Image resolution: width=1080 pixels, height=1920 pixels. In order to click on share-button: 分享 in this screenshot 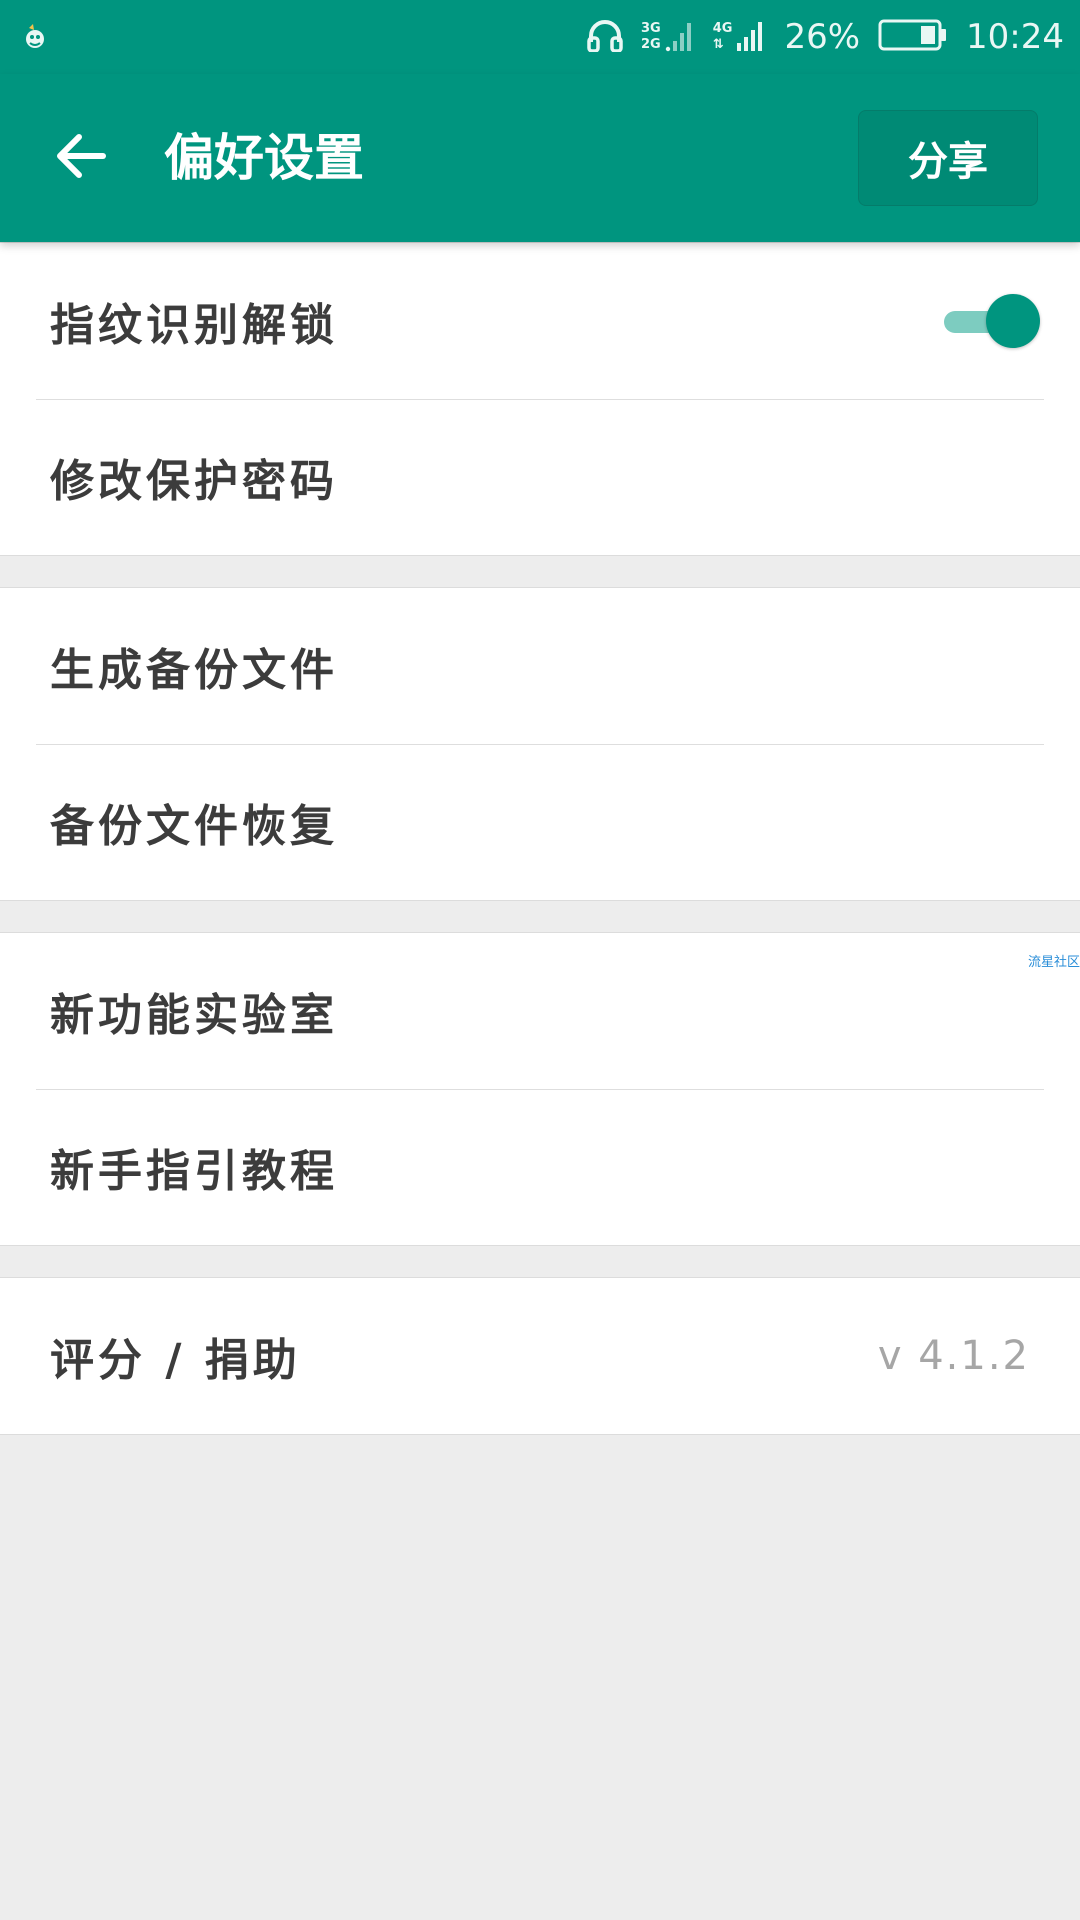, I will do `click(948, 158)`.